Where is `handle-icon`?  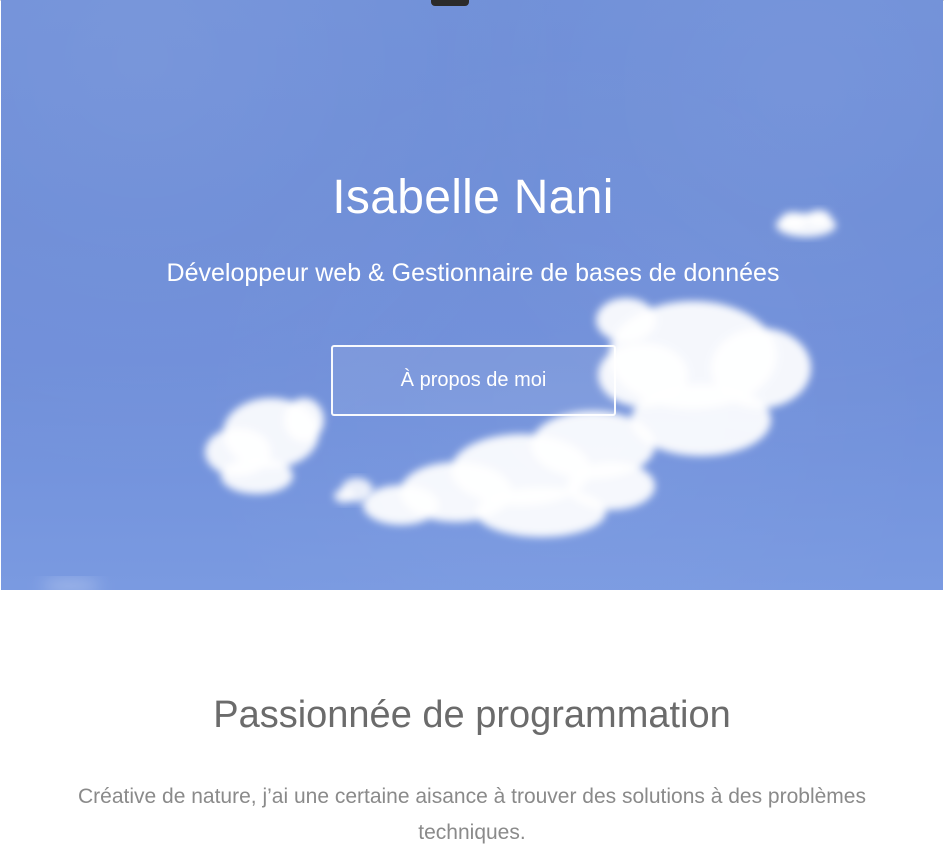
handle-icon is located at coordinates (450, 3).